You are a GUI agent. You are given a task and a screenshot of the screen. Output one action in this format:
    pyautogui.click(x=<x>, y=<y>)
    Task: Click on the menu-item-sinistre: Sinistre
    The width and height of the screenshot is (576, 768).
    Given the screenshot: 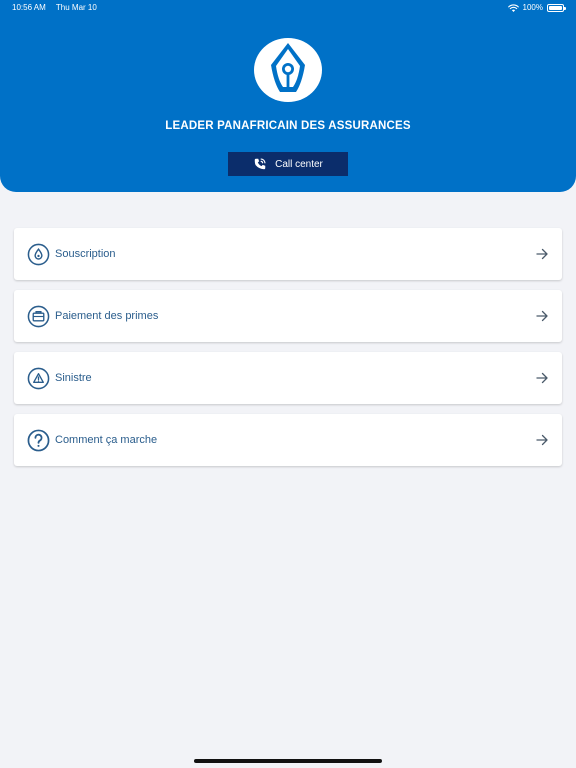 What is the action you would take?
    pyautogui.click(x=288, y=378)
    